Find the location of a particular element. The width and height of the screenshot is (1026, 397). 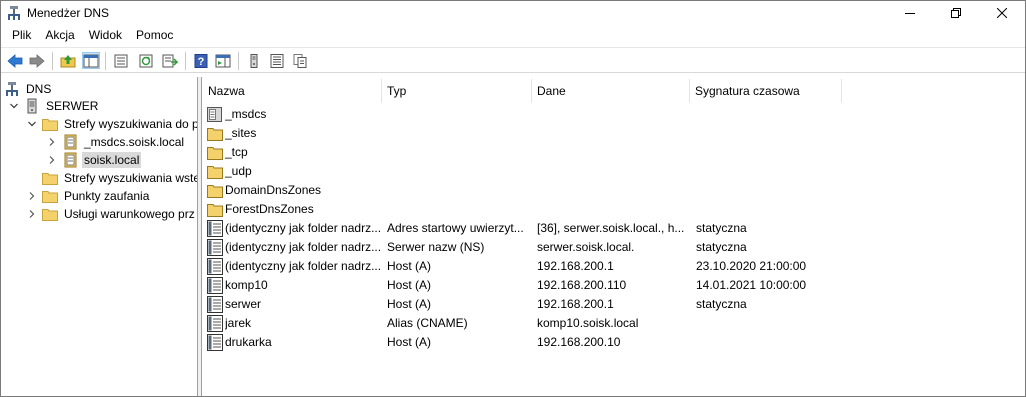

cell-timestamp: 23.10.2020 21:00:00 is located at coordinates (751, 266).